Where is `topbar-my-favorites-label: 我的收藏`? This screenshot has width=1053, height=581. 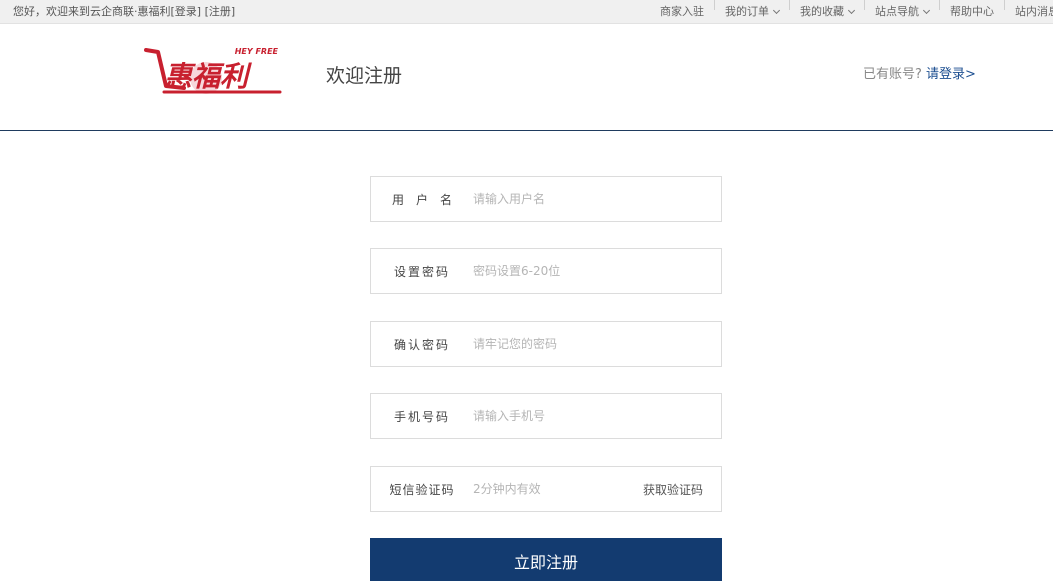
topbar-my-favorites-label: 我的收藏 is located at coordinates (822, 11).